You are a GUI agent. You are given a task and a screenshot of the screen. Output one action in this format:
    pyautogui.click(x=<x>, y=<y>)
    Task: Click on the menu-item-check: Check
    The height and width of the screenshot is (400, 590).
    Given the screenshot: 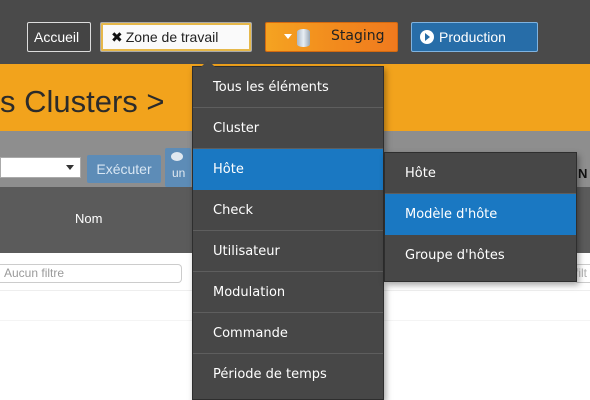 What is the action you would take?
    pyautogui.click(x=288, y=210)
    